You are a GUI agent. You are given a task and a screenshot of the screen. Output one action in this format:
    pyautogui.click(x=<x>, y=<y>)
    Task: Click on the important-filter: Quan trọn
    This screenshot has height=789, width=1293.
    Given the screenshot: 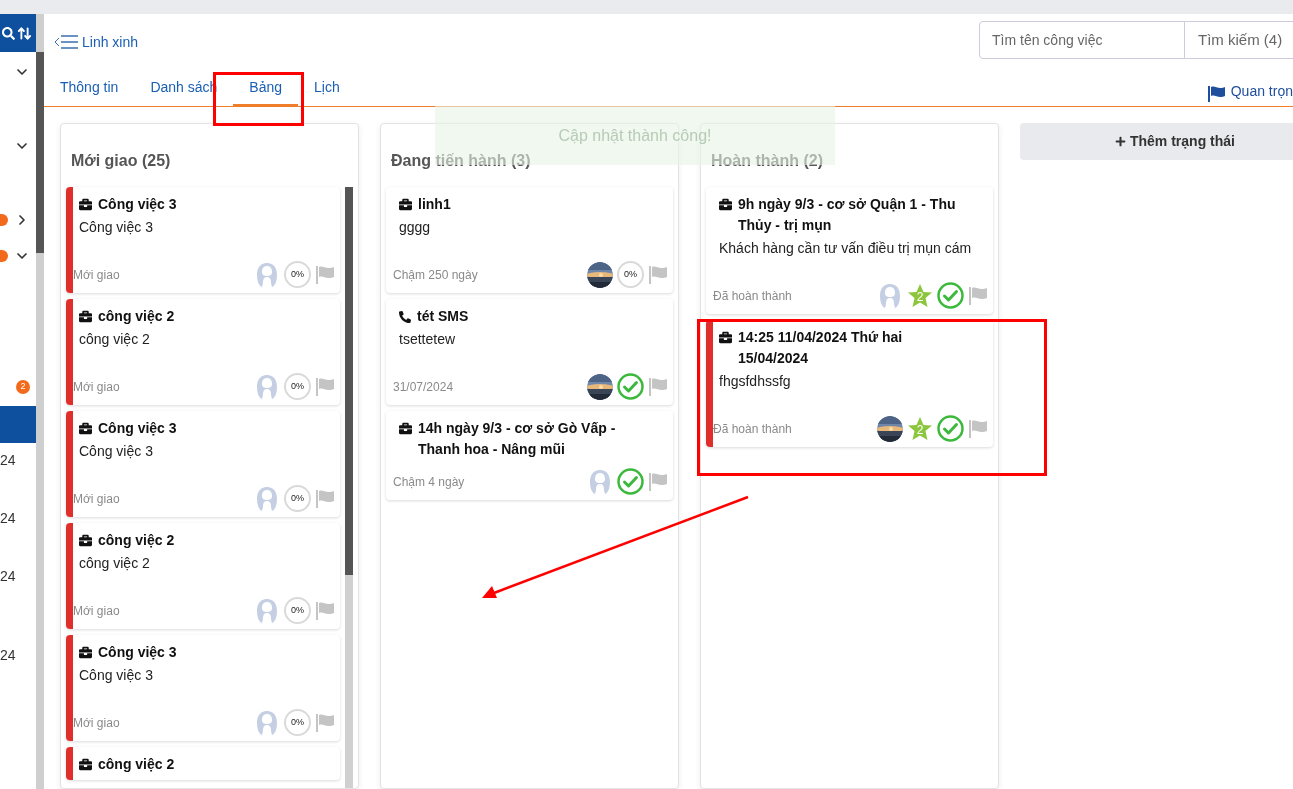 What is the action you would take?
    pyautogui.click(x=1250, y=88)
    